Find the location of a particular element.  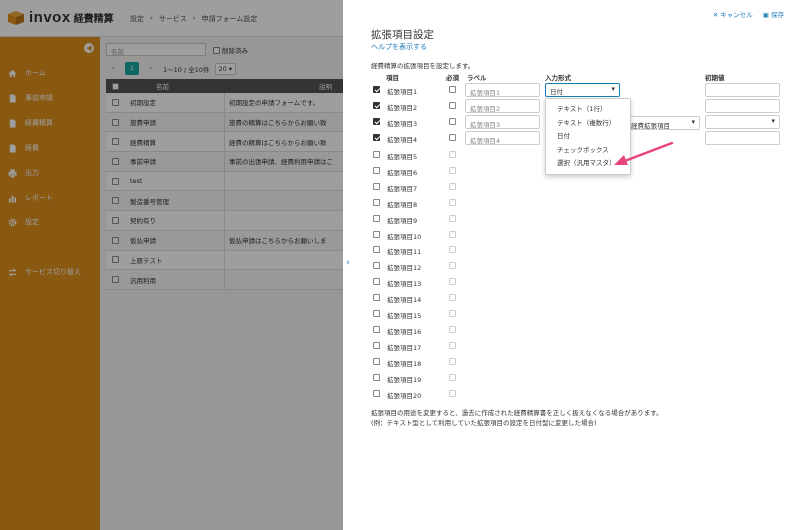

field-label-input: 拡張項目4 is located at coordinates (502, 138).